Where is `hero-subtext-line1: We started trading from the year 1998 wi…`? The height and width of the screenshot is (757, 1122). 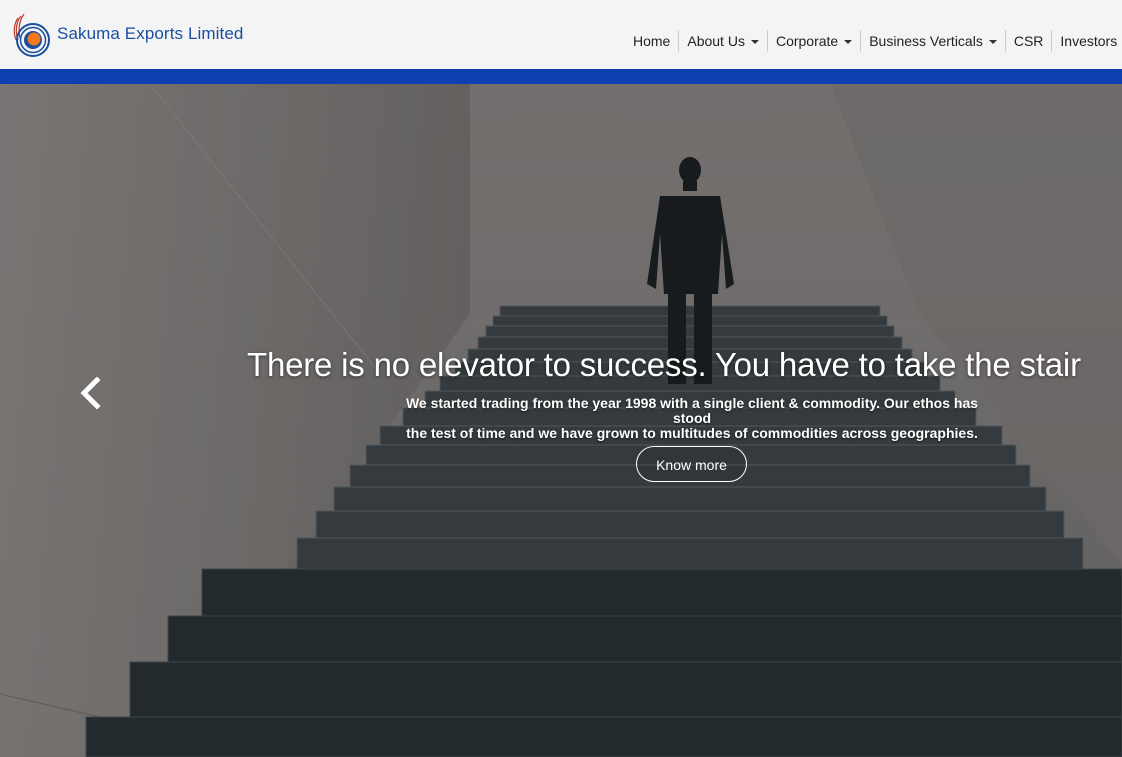 hero-subtext-line1: We started trading from the year 1998 wi… is located at coordinates (692, 410).